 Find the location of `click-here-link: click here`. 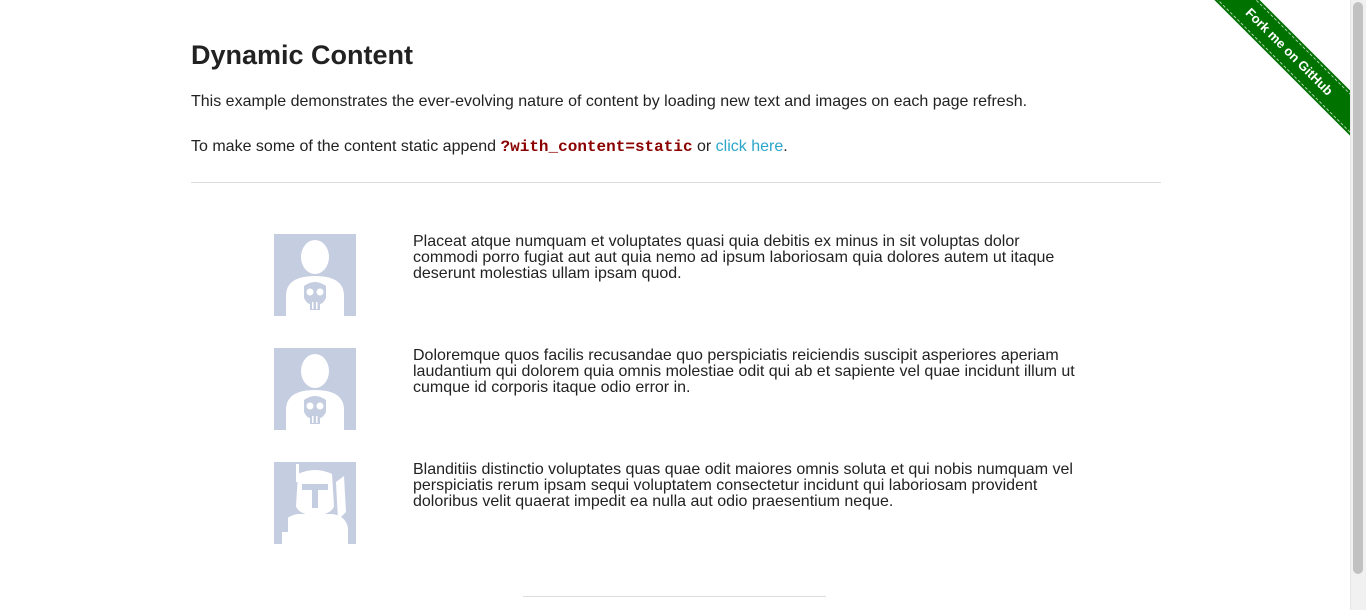

click-here-link: click here is located at coordinates (750, 146).